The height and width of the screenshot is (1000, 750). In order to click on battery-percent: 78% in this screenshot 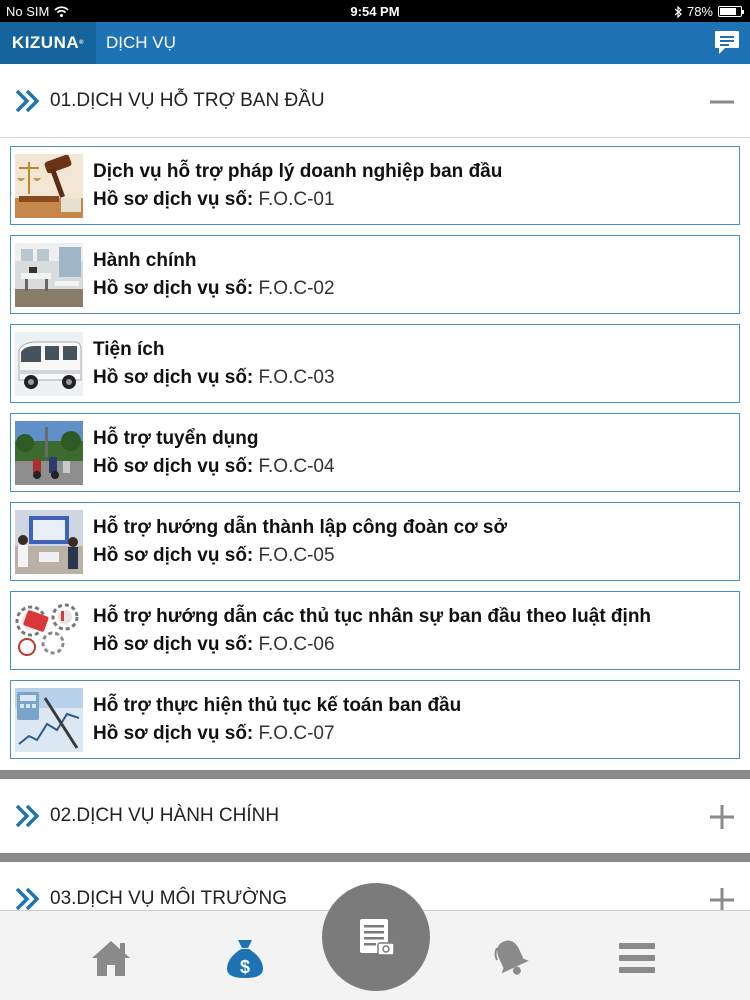, I will do `click(699, 11)`.